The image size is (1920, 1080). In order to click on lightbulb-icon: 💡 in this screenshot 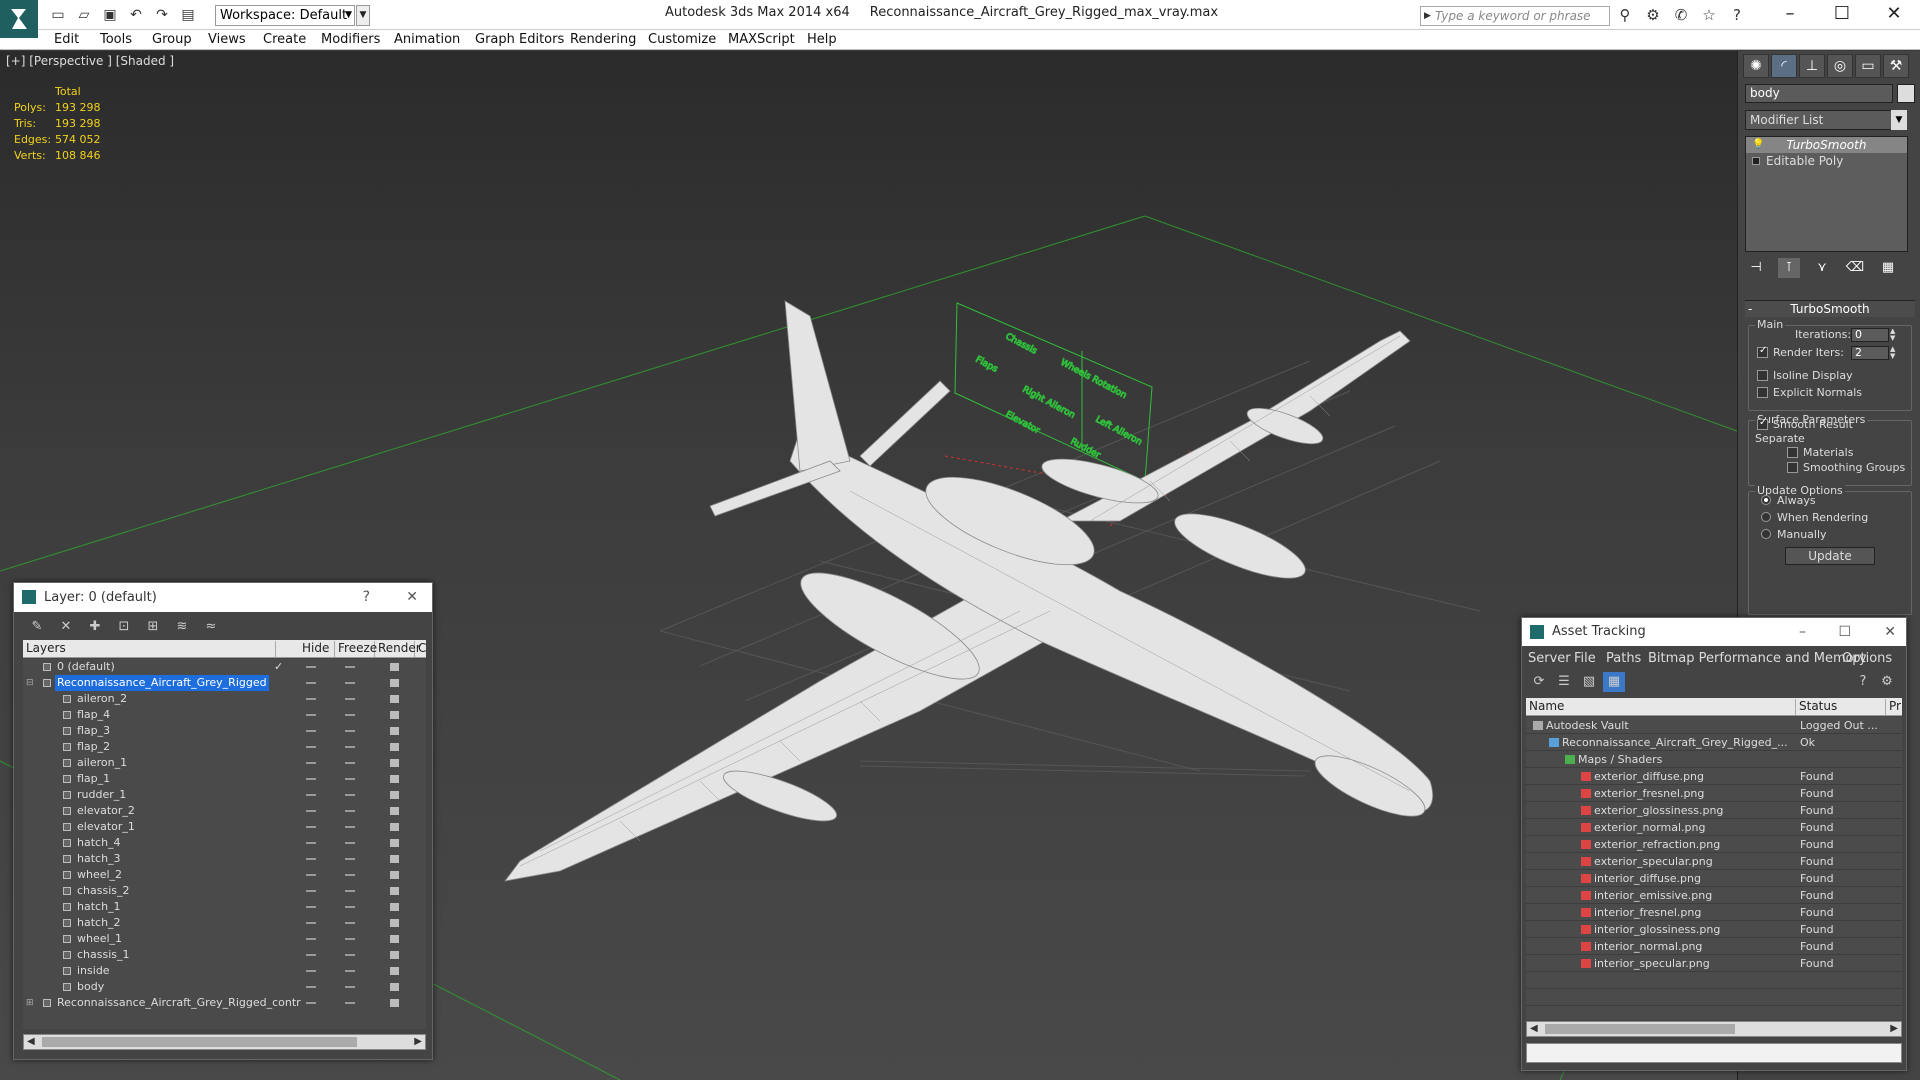, I will do `click(1758, 143)`.